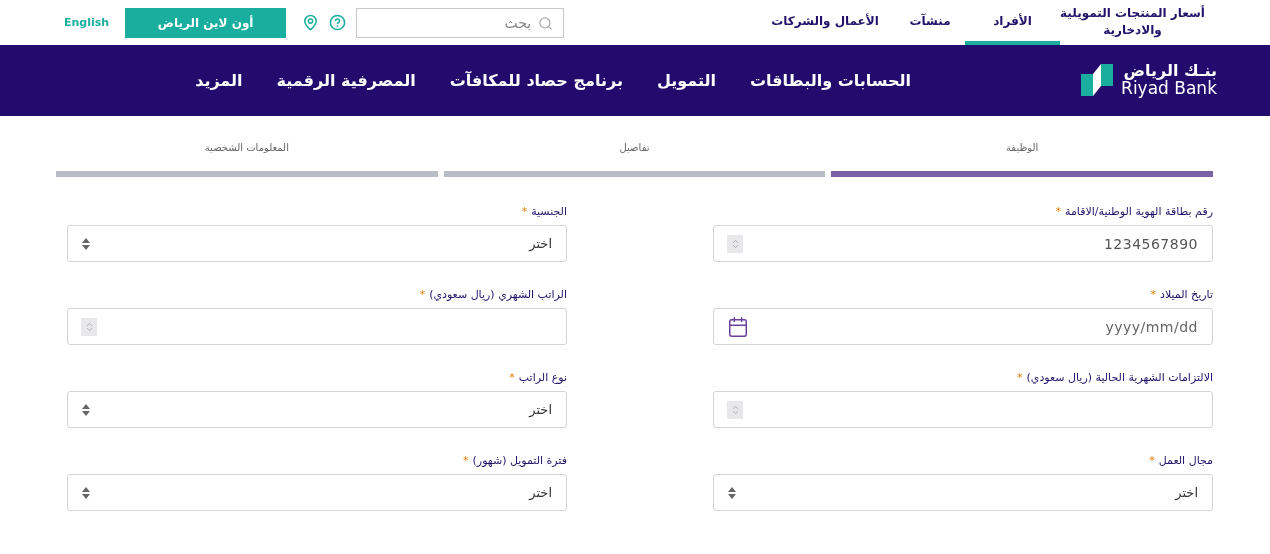 The image size is (1270, 554). Describe the element at coordinates (246, 147) in the screenshot. I see `step-label: المعلومات الشخصية` at that location.